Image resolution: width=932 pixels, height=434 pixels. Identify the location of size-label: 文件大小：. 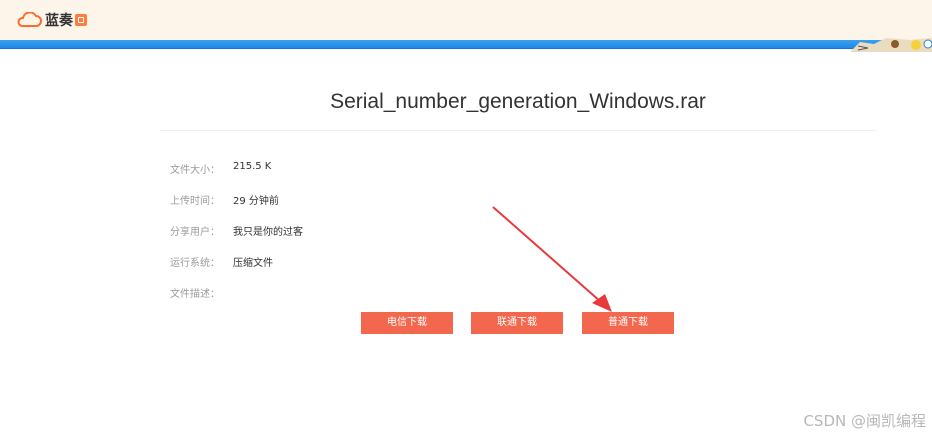
(195, 170).